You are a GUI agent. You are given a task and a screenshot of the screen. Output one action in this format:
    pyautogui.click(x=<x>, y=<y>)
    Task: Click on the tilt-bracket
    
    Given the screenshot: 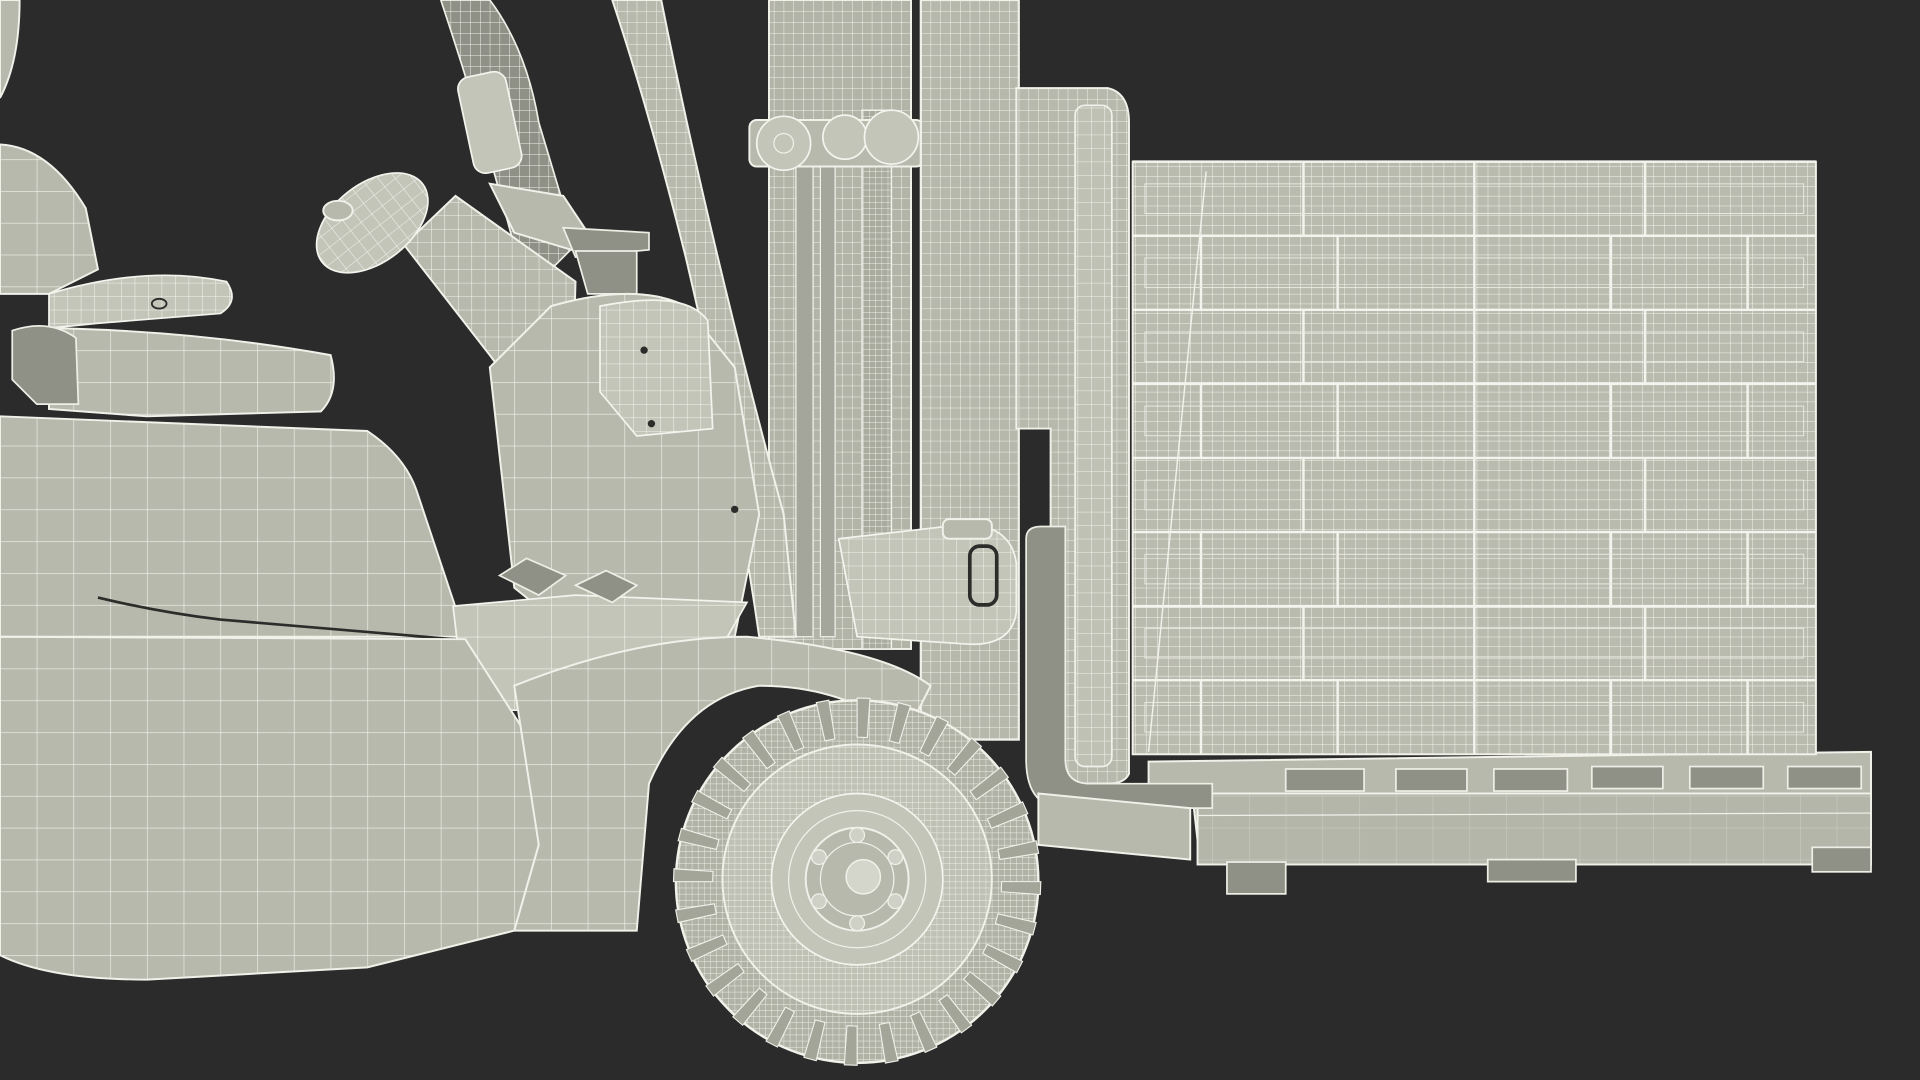 What is the action you would take?
    pyautogui.click(x=927, y=582)
    